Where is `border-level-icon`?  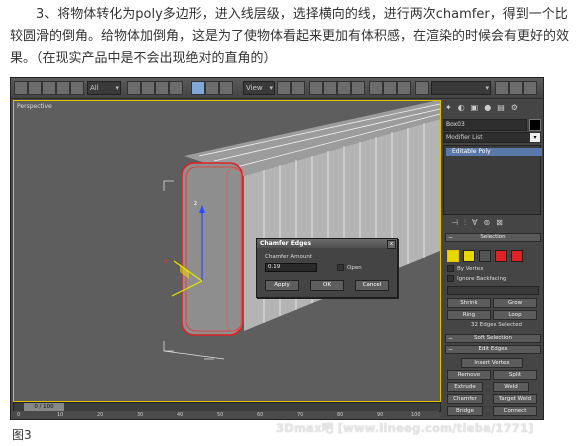 border-level-icon is located at coordinates (485, 256).